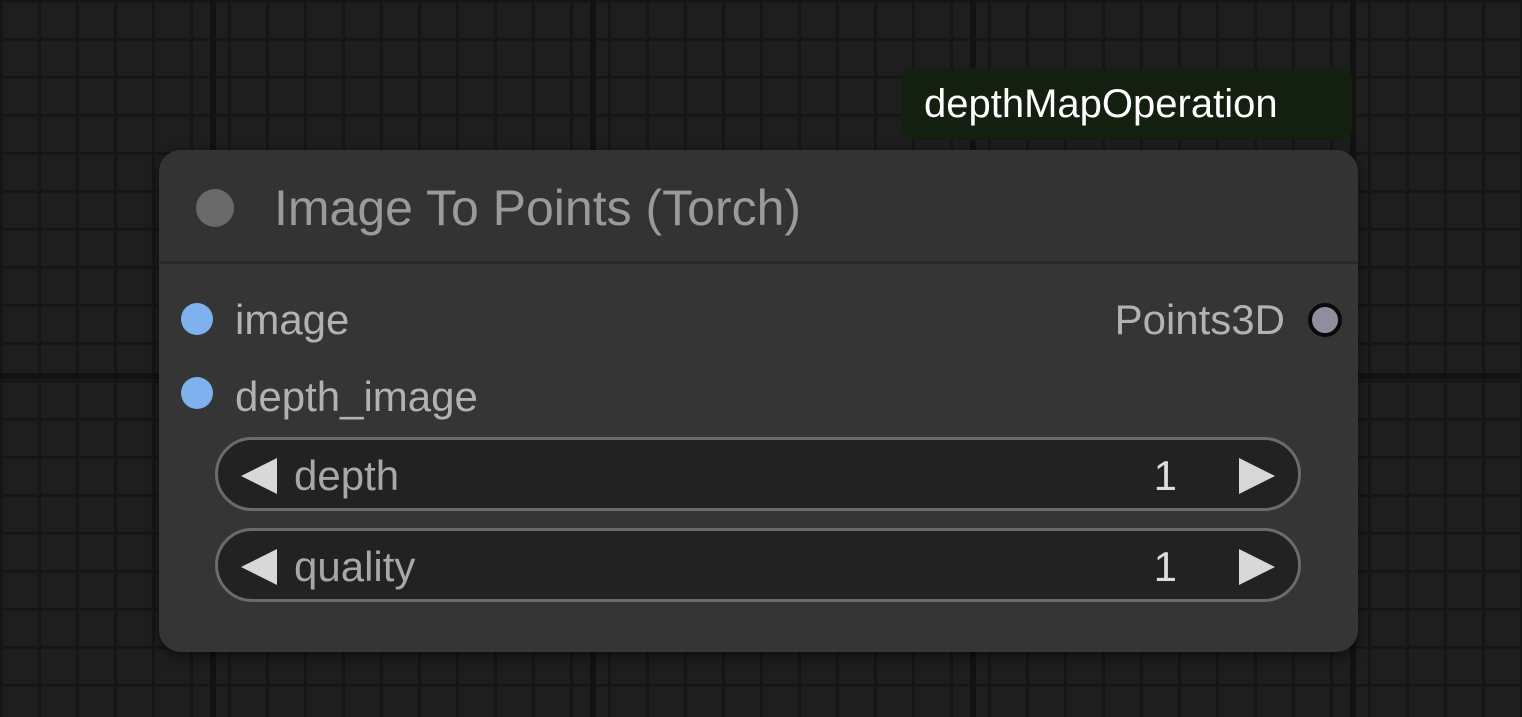 The width and height of the screenshot is (1522, 717). I want to click on node-title: Image To Points (Torch), so click(538, 208).